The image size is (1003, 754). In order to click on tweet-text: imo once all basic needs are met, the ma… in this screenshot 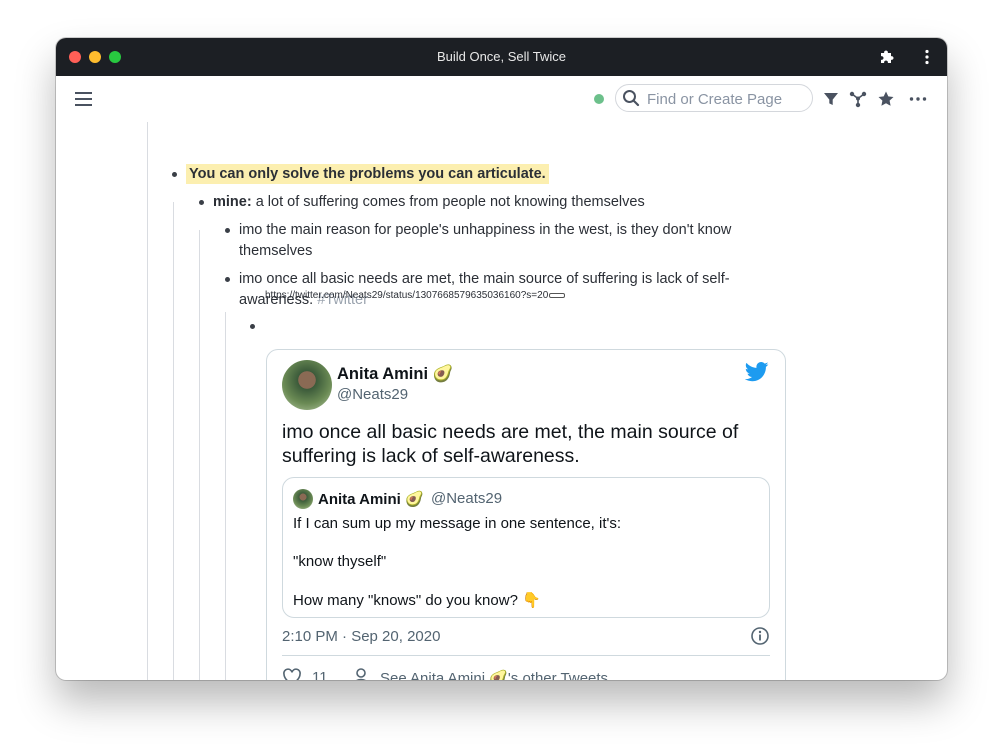, I will do `click(510, 444)`.